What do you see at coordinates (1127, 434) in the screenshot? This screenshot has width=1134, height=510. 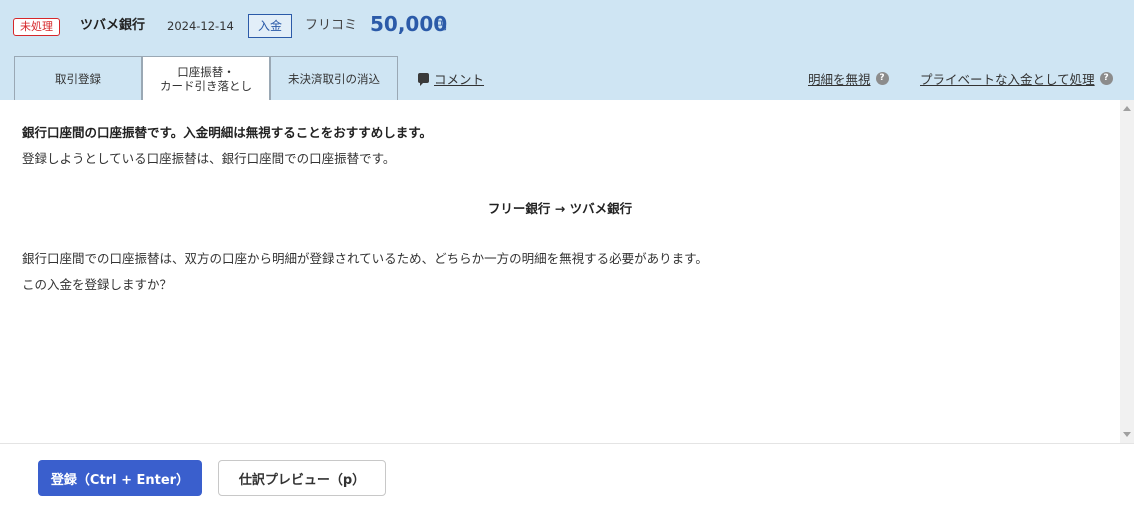 I see `scroll-down-arrow-icon` at bounding box center [1127, 434].